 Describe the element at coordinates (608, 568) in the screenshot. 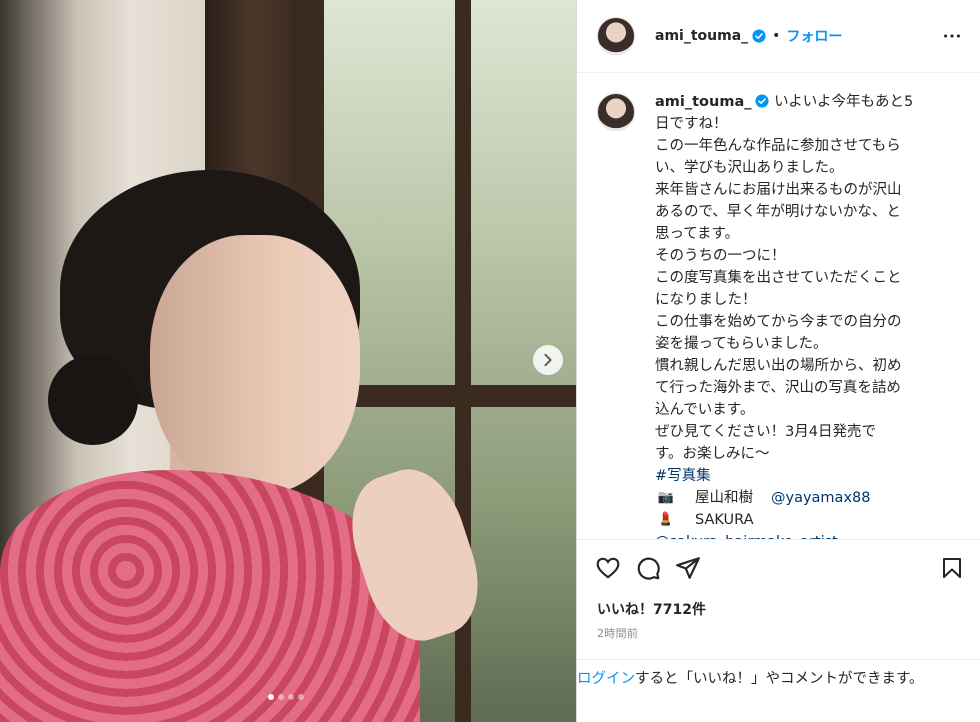

I see `heart-icon` at that location.